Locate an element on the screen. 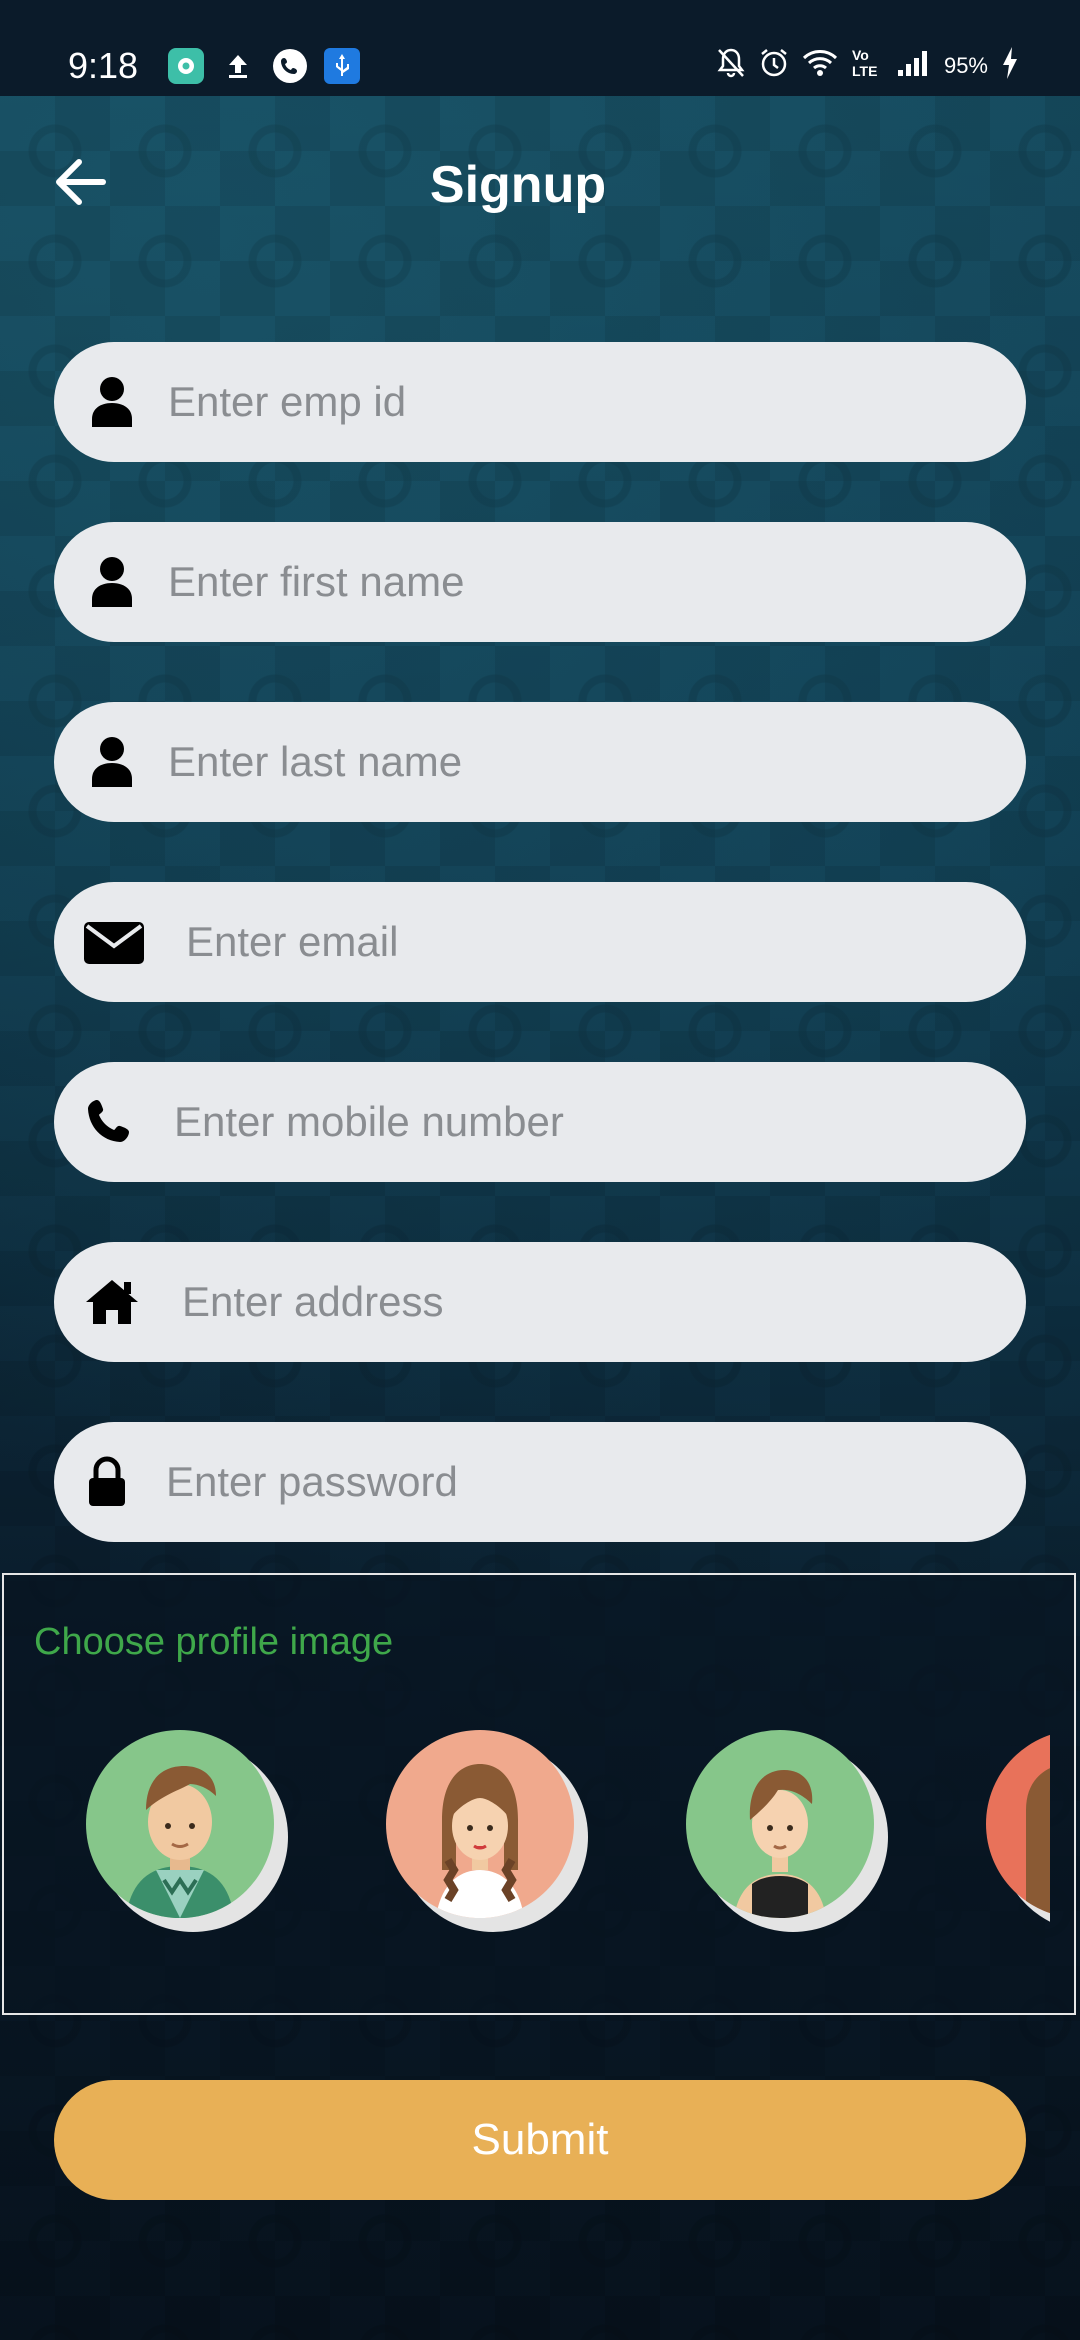 The height and width of the screenshot is (2340, 1080). envelope-icon is located at coordinates (114, 942).